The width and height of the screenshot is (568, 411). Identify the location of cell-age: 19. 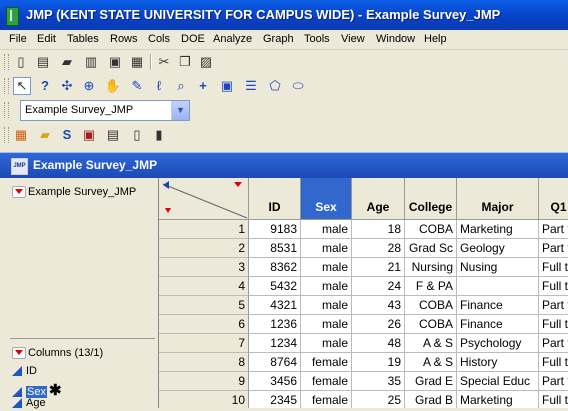
(378, 362).